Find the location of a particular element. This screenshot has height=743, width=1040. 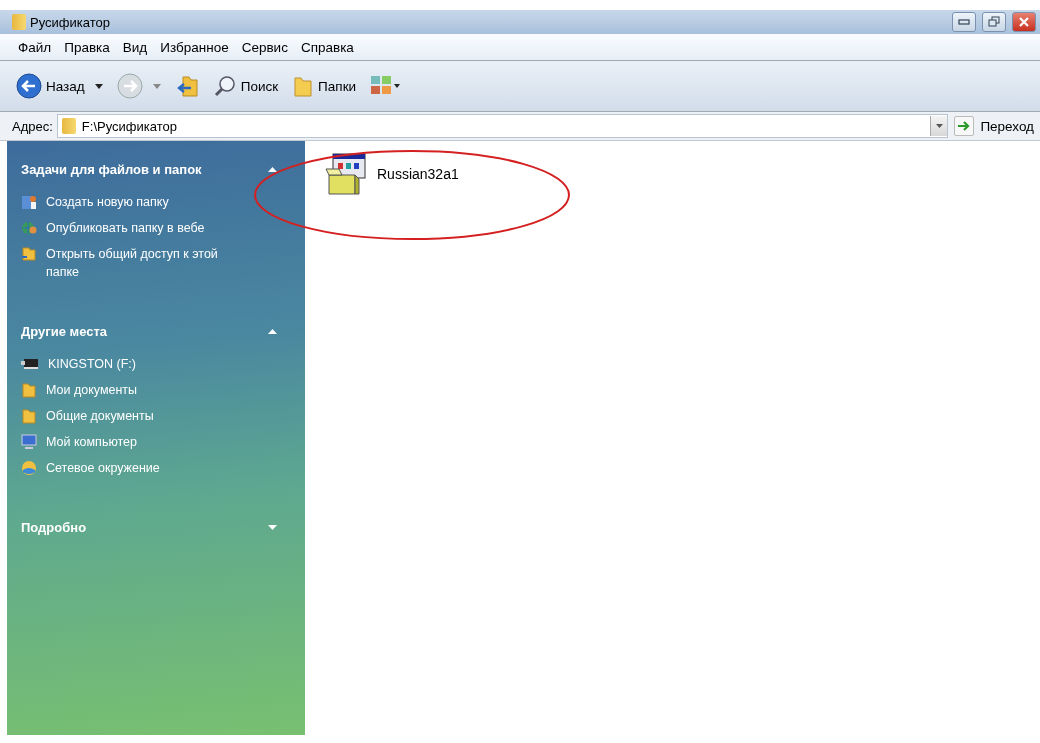

search-icon is located at coordinates (224, 86).